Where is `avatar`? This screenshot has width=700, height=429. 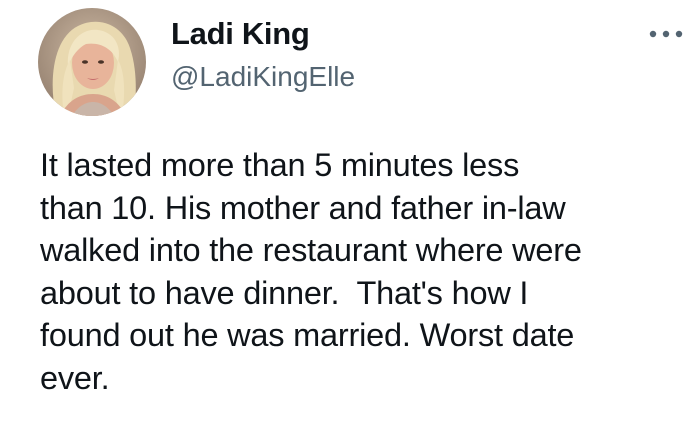 avatar is located at coordinates (92, 62).